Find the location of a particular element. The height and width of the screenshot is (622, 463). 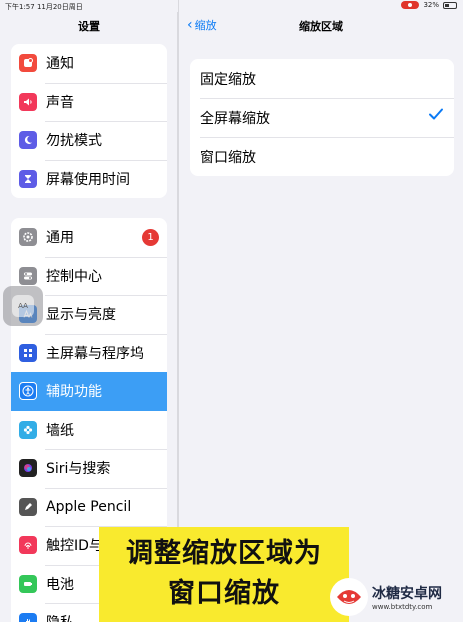

sidebar-item-screen-time: 屏幕使用时间 is located at coordinates (89, 179).